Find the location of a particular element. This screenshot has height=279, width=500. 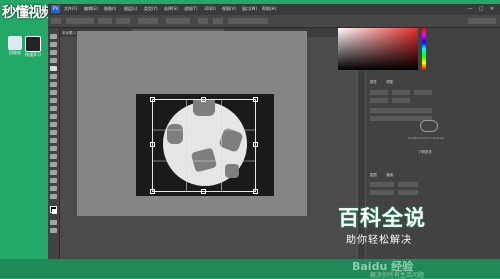

quick-mask-icon is located at coordinates (53, 222).